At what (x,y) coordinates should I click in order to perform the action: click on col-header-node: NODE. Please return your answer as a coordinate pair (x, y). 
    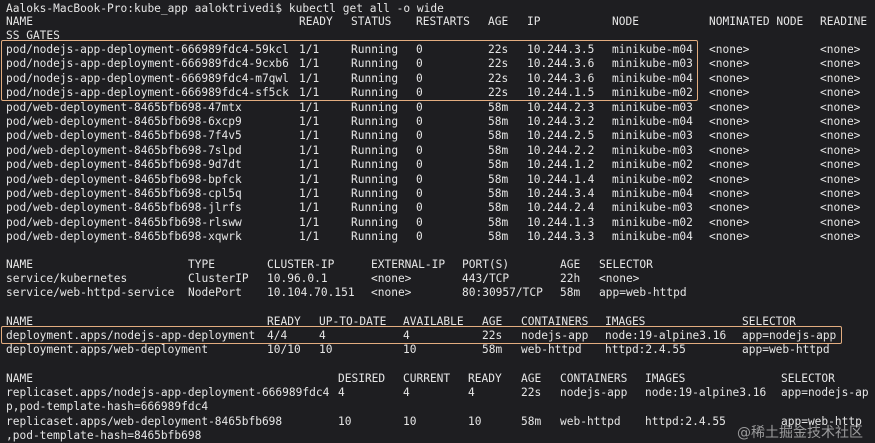
    Looking at the image, I should click on (625, 21).